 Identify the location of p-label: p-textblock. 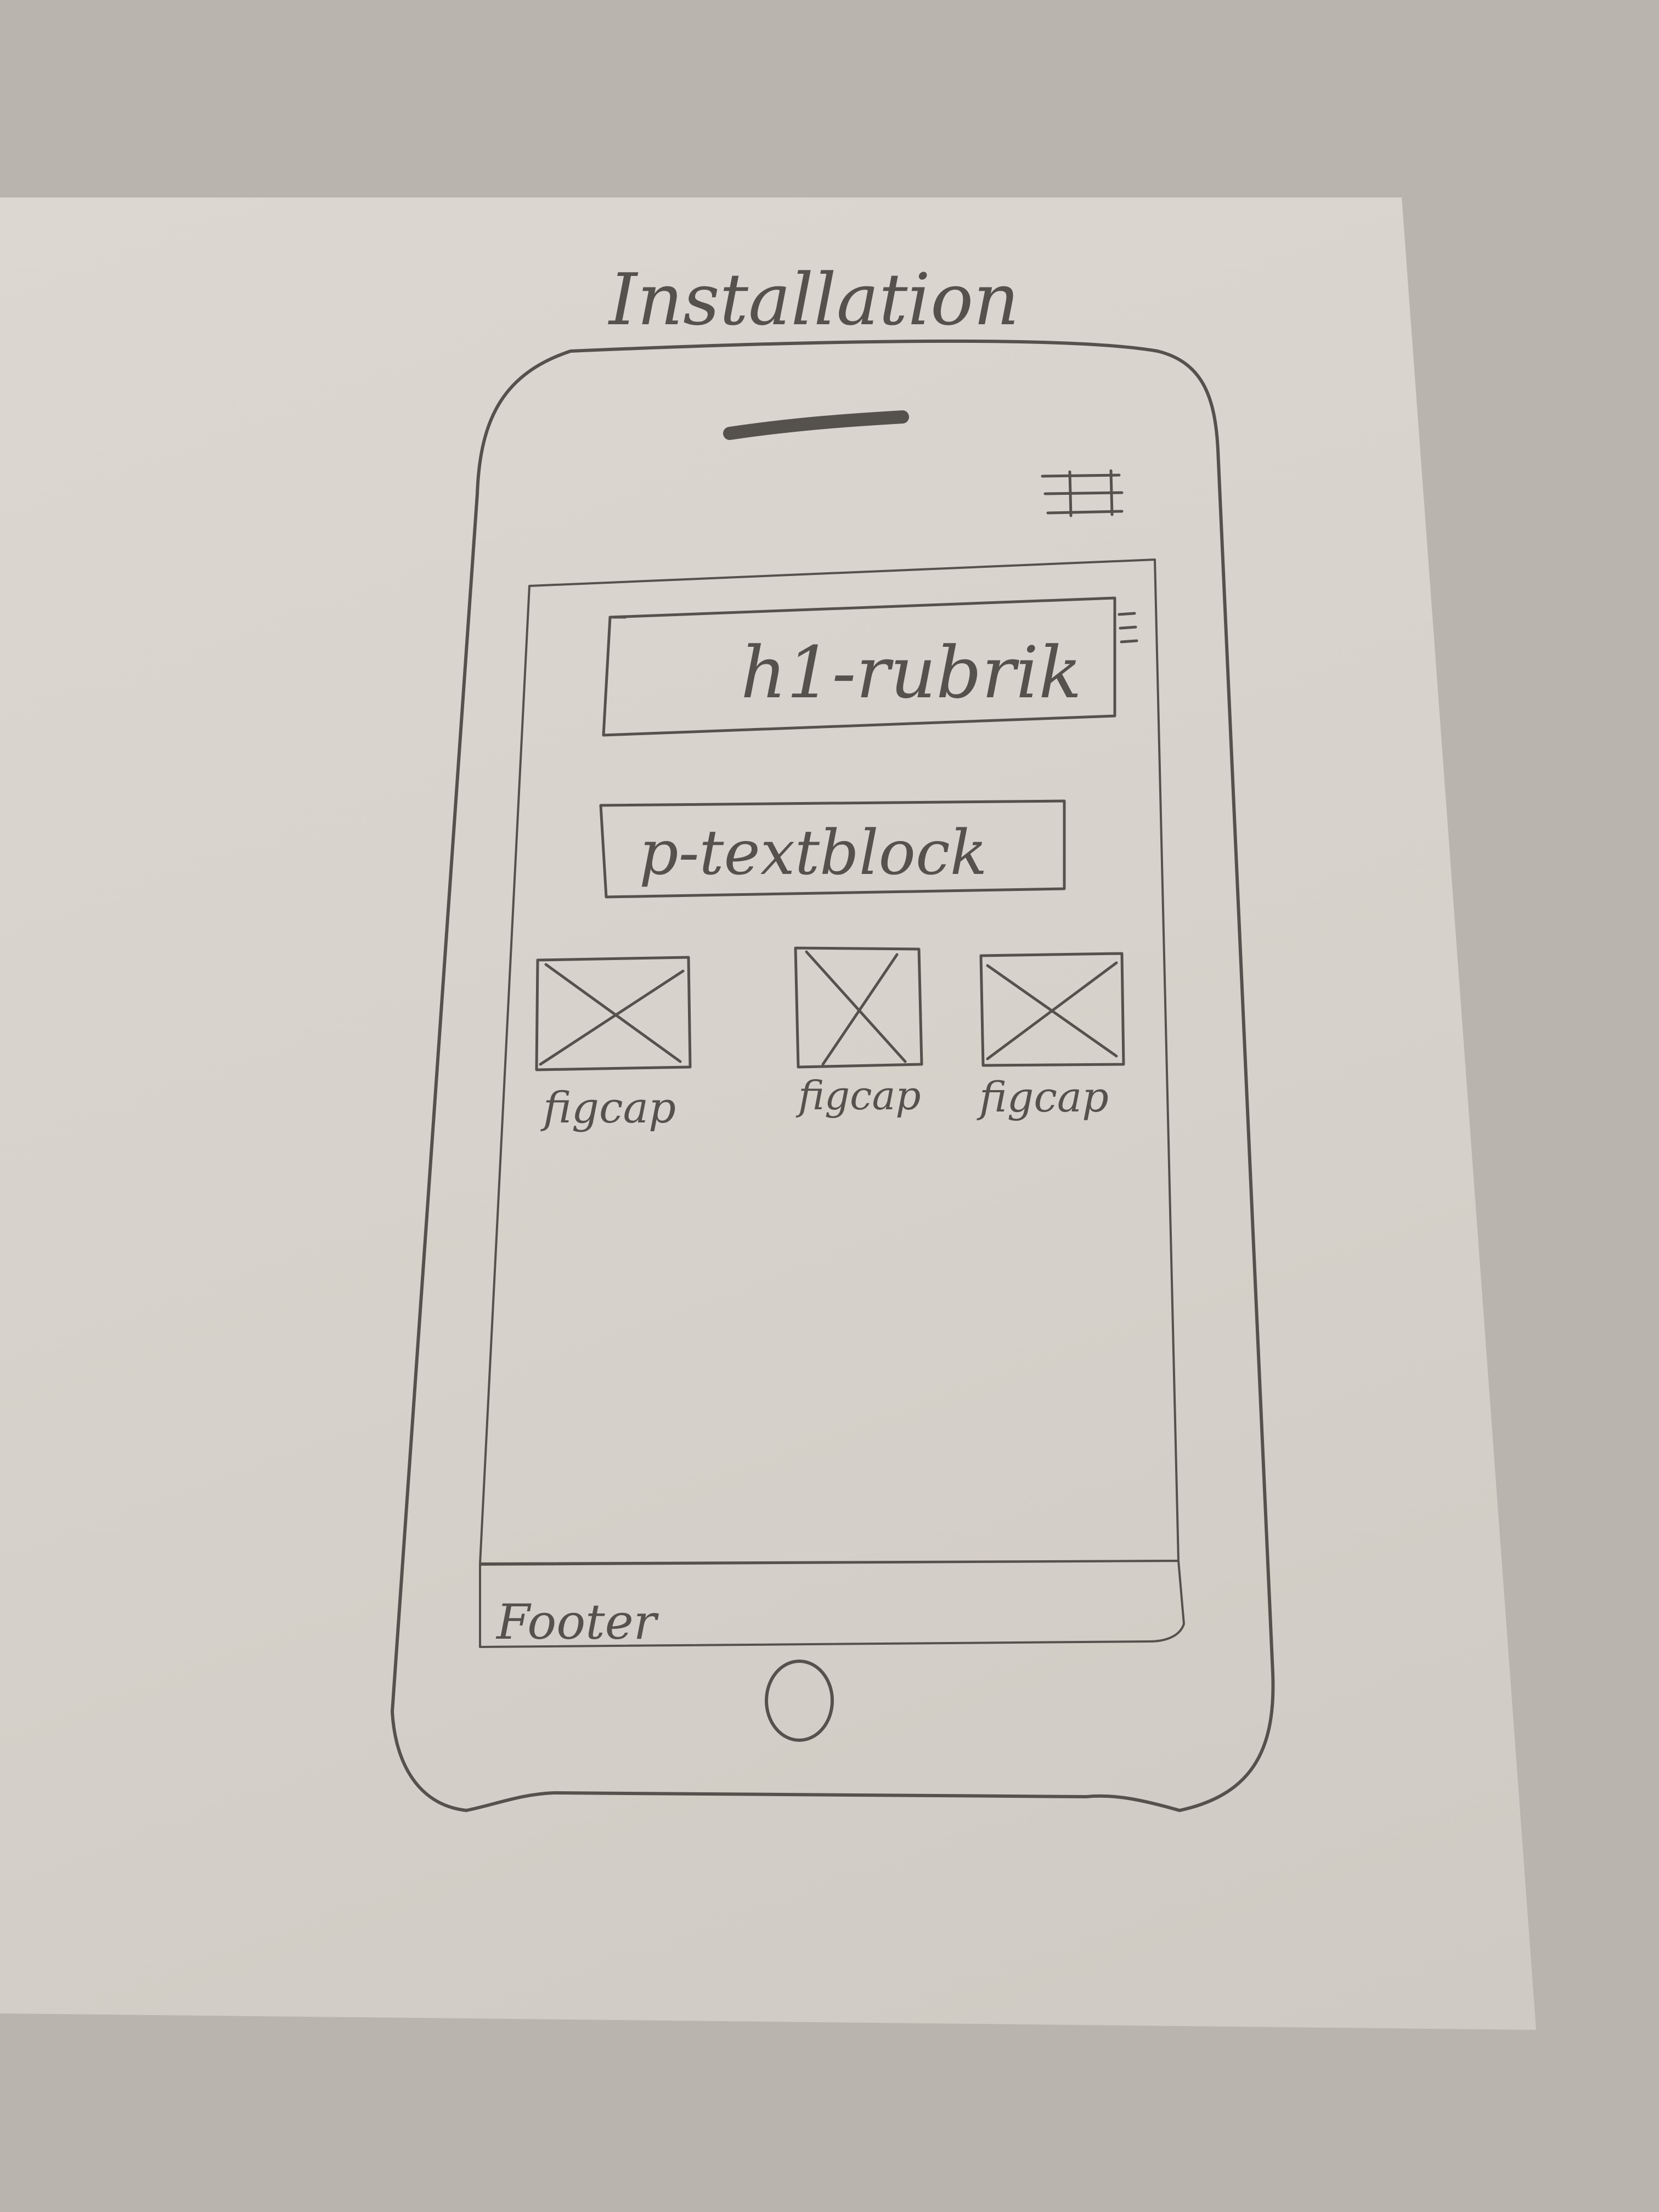
(813, 853).